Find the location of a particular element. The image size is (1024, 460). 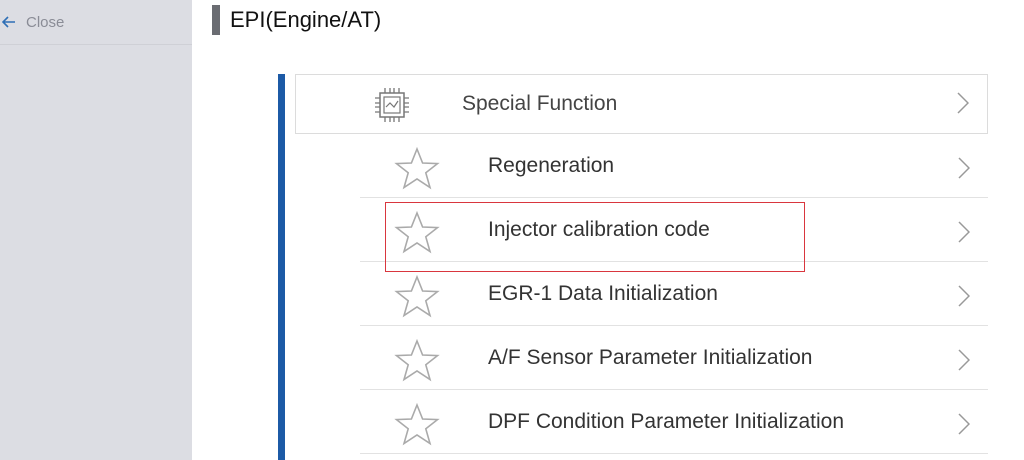

function-item-regeneration: Regeneration is located at coordinates (674, 166).